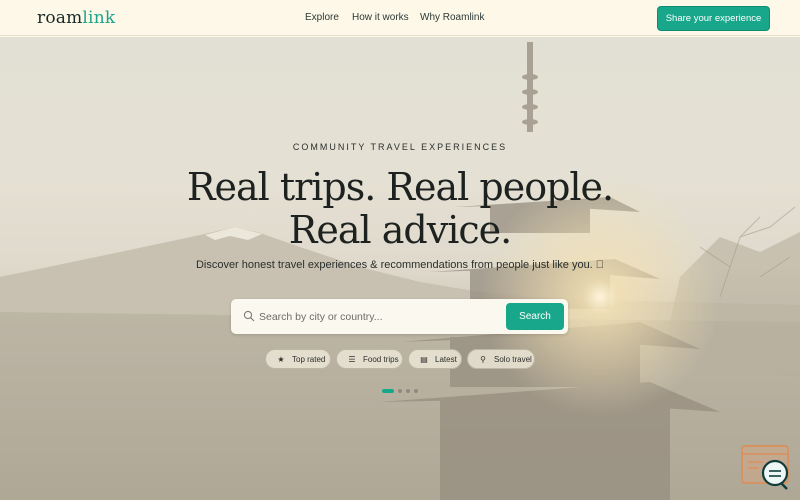 The width and height of the screenshot is (800, 500). What do you see at coordinates (388, 391) in the screenshot?
I see `carousel-dot-active` at bounding box center [388, 391].